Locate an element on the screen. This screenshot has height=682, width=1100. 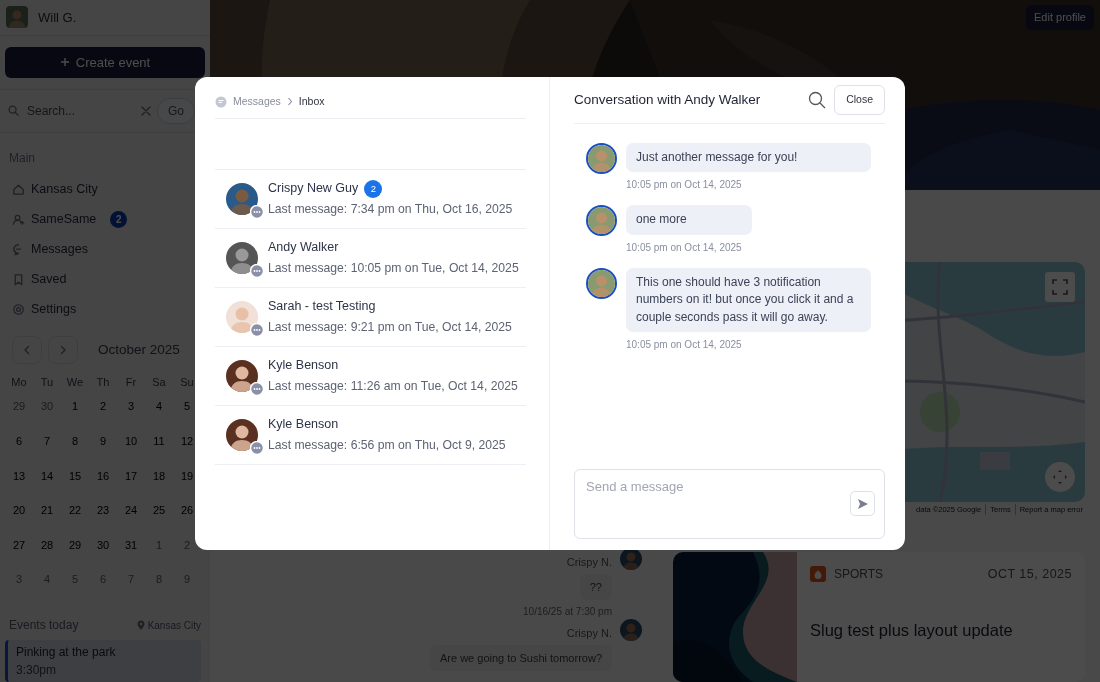
send-icon is located at coordinates (862, 503).